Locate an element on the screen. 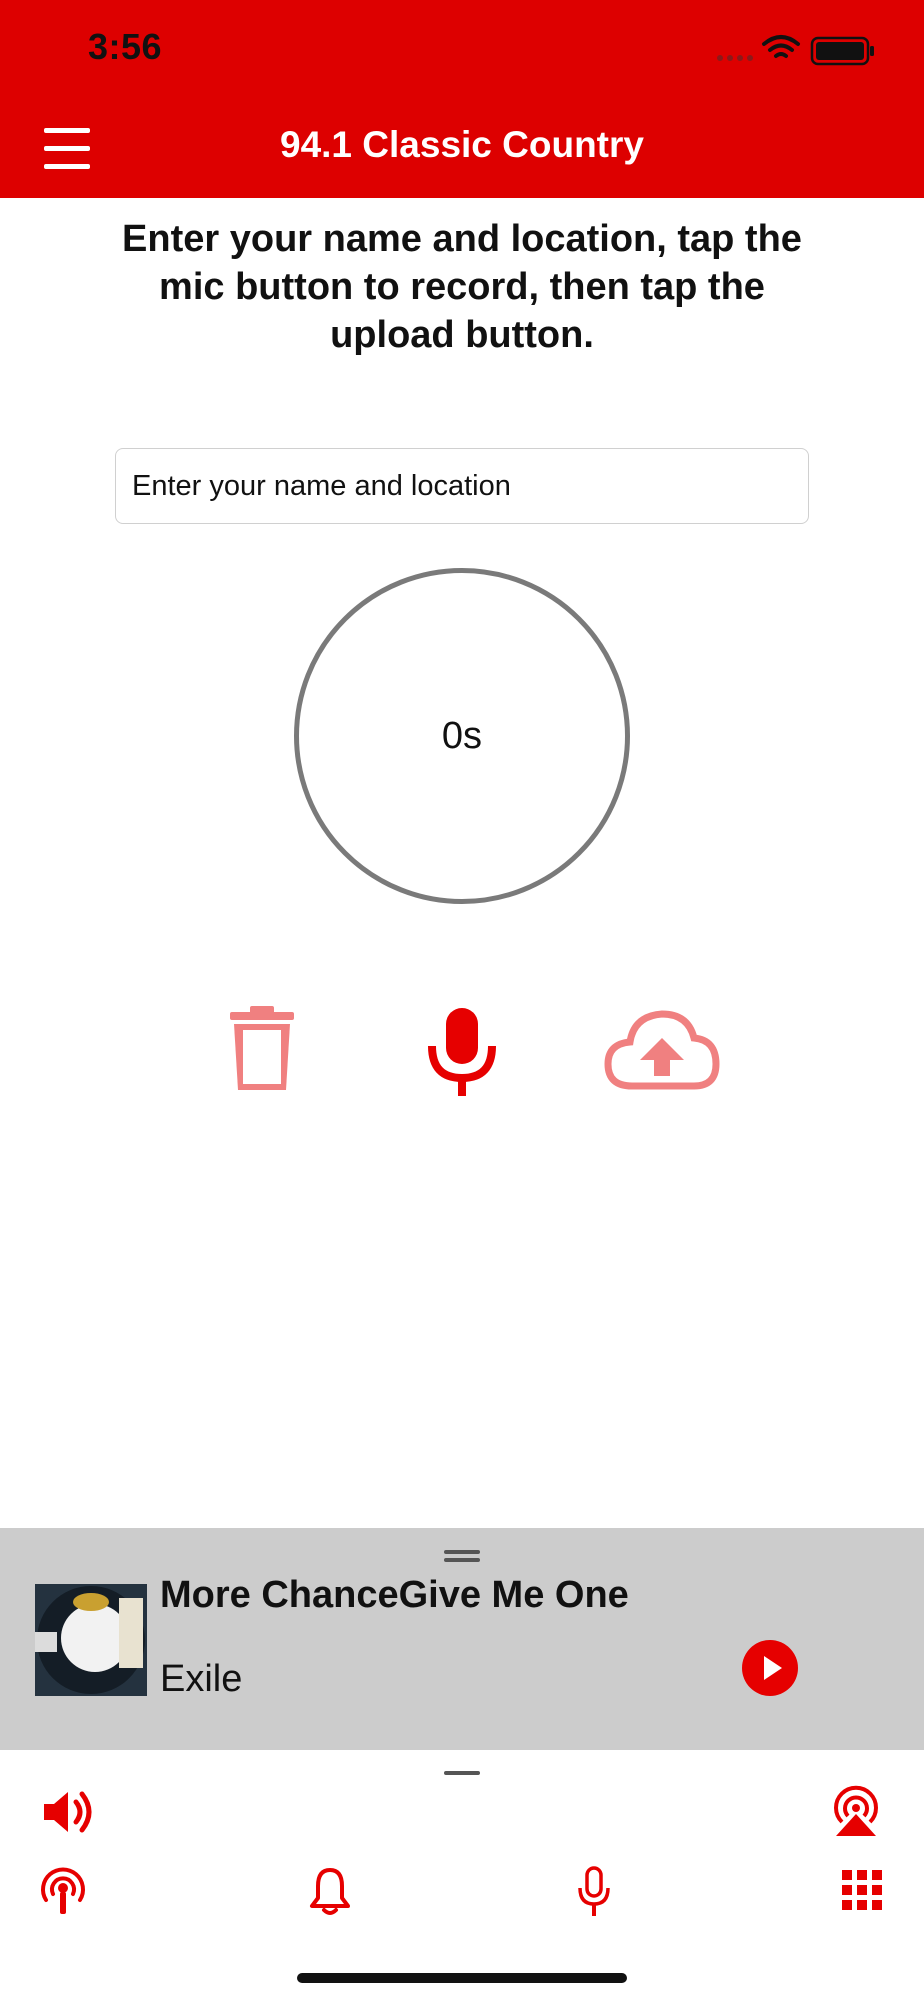 This screenshot has width=924, height=2000. status-bar: 3:56 is located at coordinates (462, 50).